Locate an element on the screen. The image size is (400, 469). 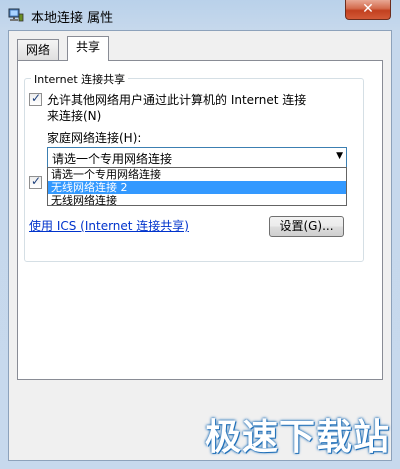
tab-network-label: 网络 is located at coordinates (38, 50).